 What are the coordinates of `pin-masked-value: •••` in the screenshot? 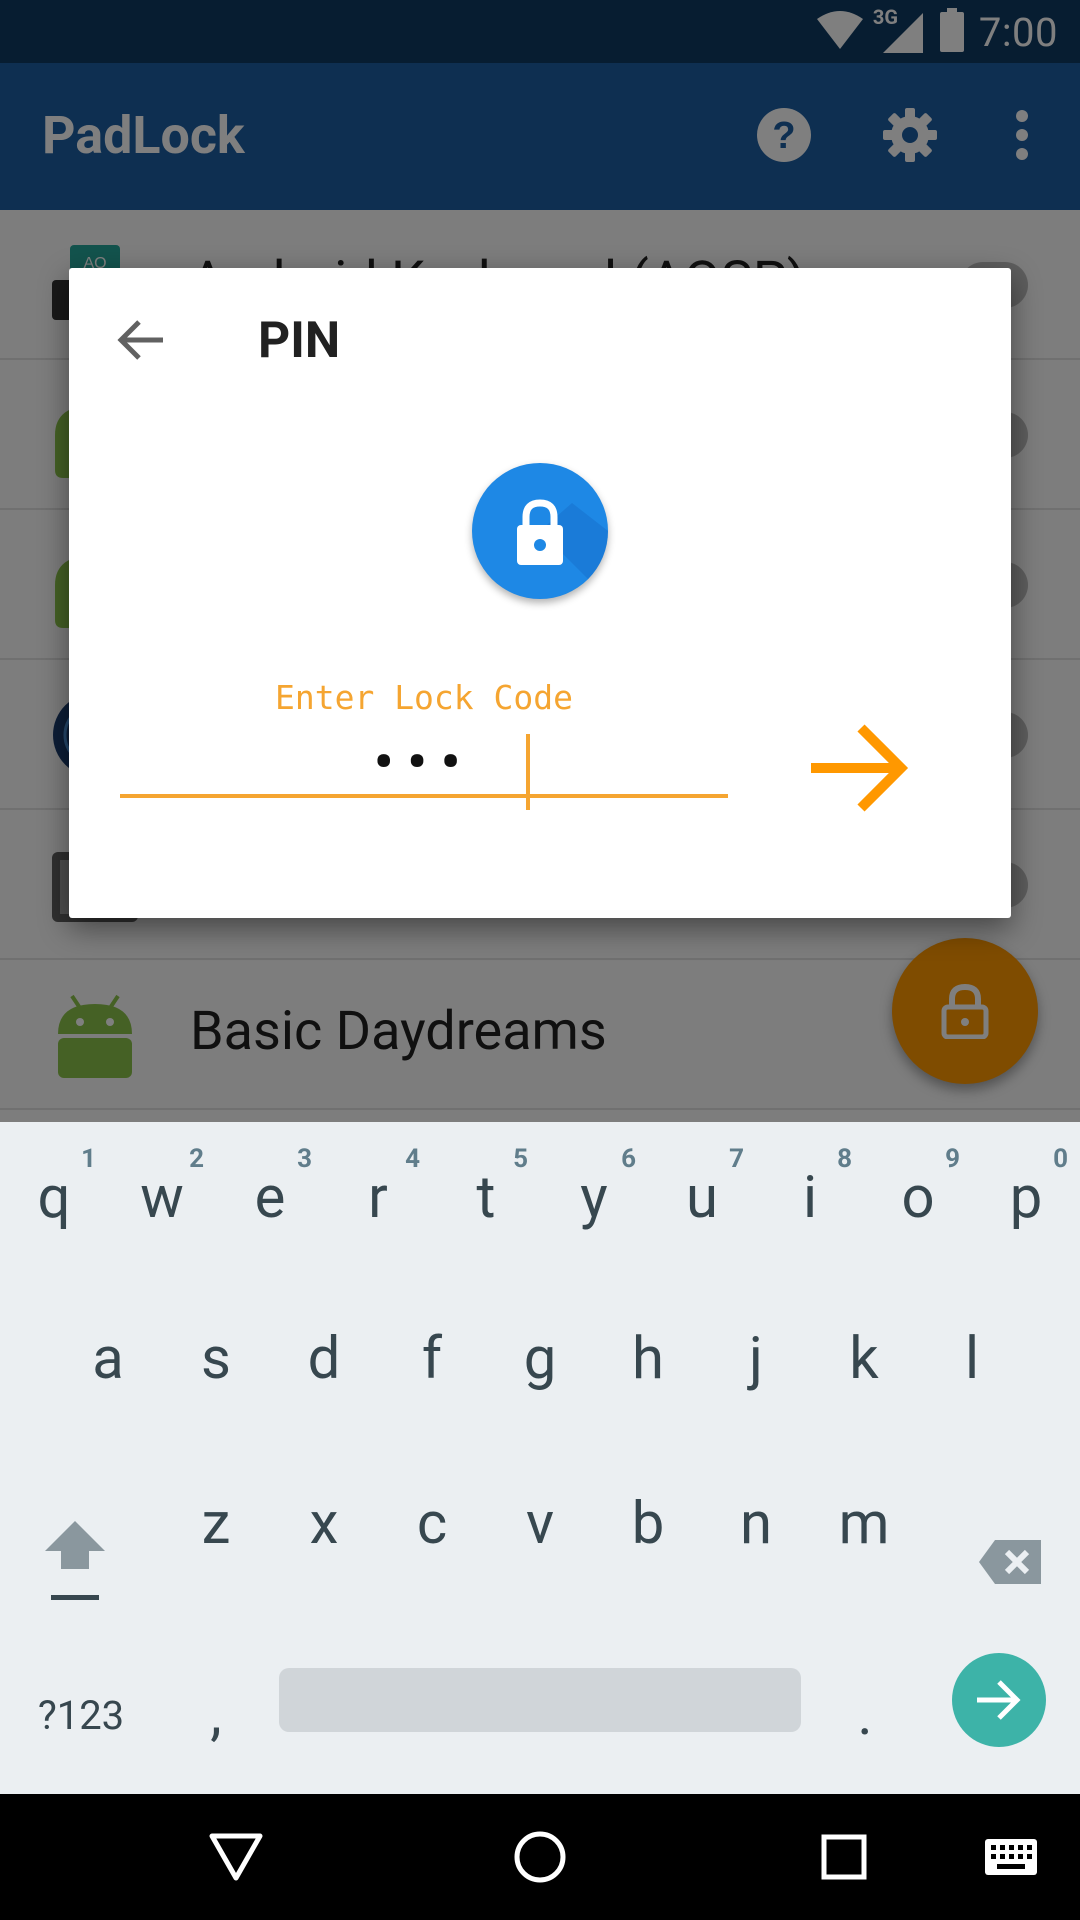 It's located at (424, 762).